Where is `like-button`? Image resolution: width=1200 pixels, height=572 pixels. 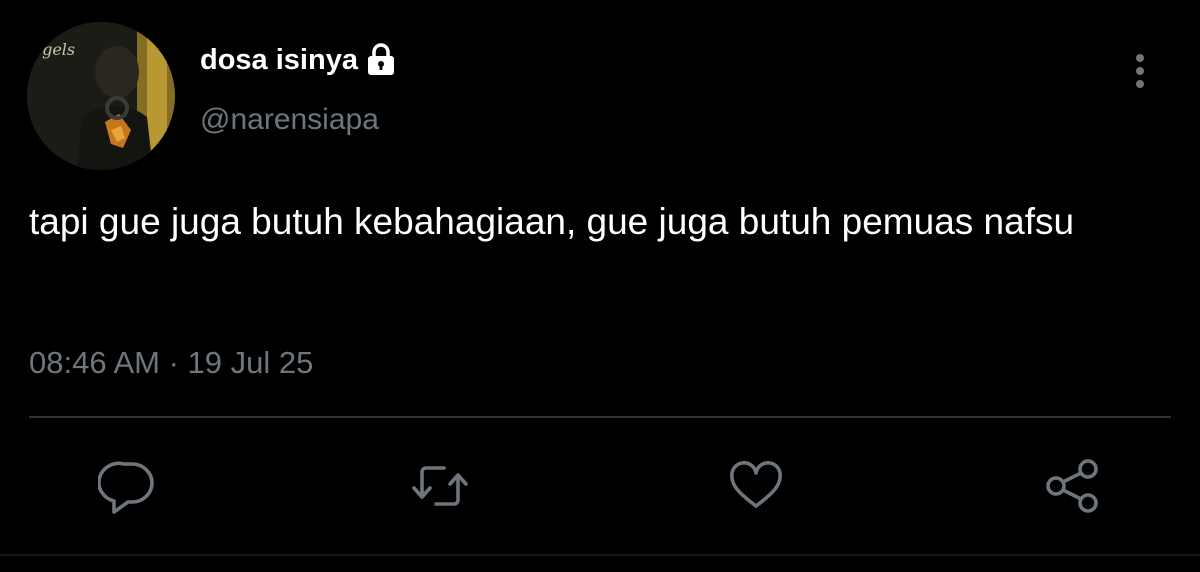 like-button is located at coordinates (756, 486).